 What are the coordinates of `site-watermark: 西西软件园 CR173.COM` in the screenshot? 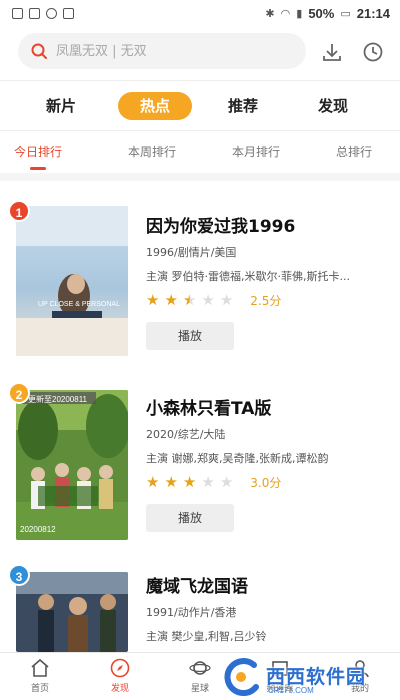 It's located at (305, 677).